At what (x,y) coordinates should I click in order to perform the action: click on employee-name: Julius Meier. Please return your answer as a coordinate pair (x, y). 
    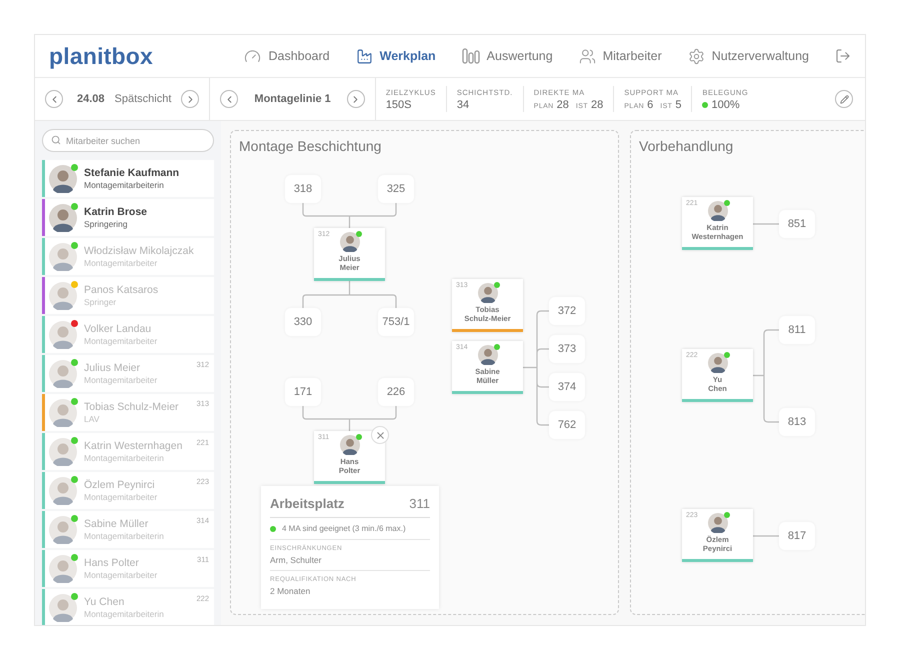
    Looking at the image, I should click on (113, 368).